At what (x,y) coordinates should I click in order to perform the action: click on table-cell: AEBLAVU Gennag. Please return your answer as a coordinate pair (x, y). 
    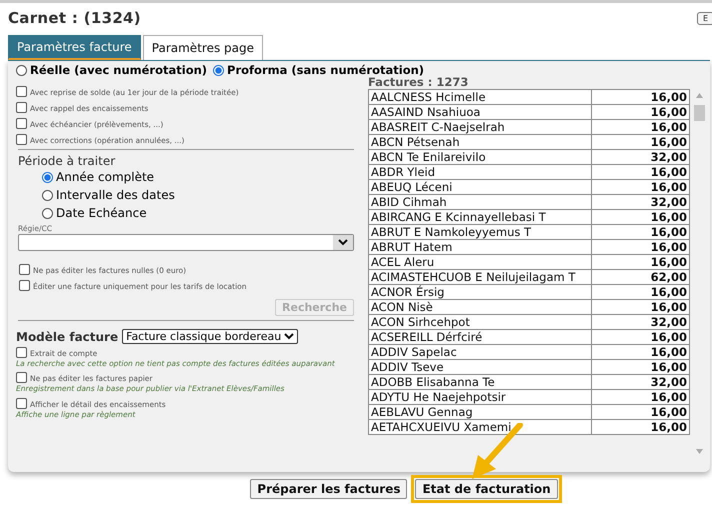
    Looking at the image, I should click on (480, 412).